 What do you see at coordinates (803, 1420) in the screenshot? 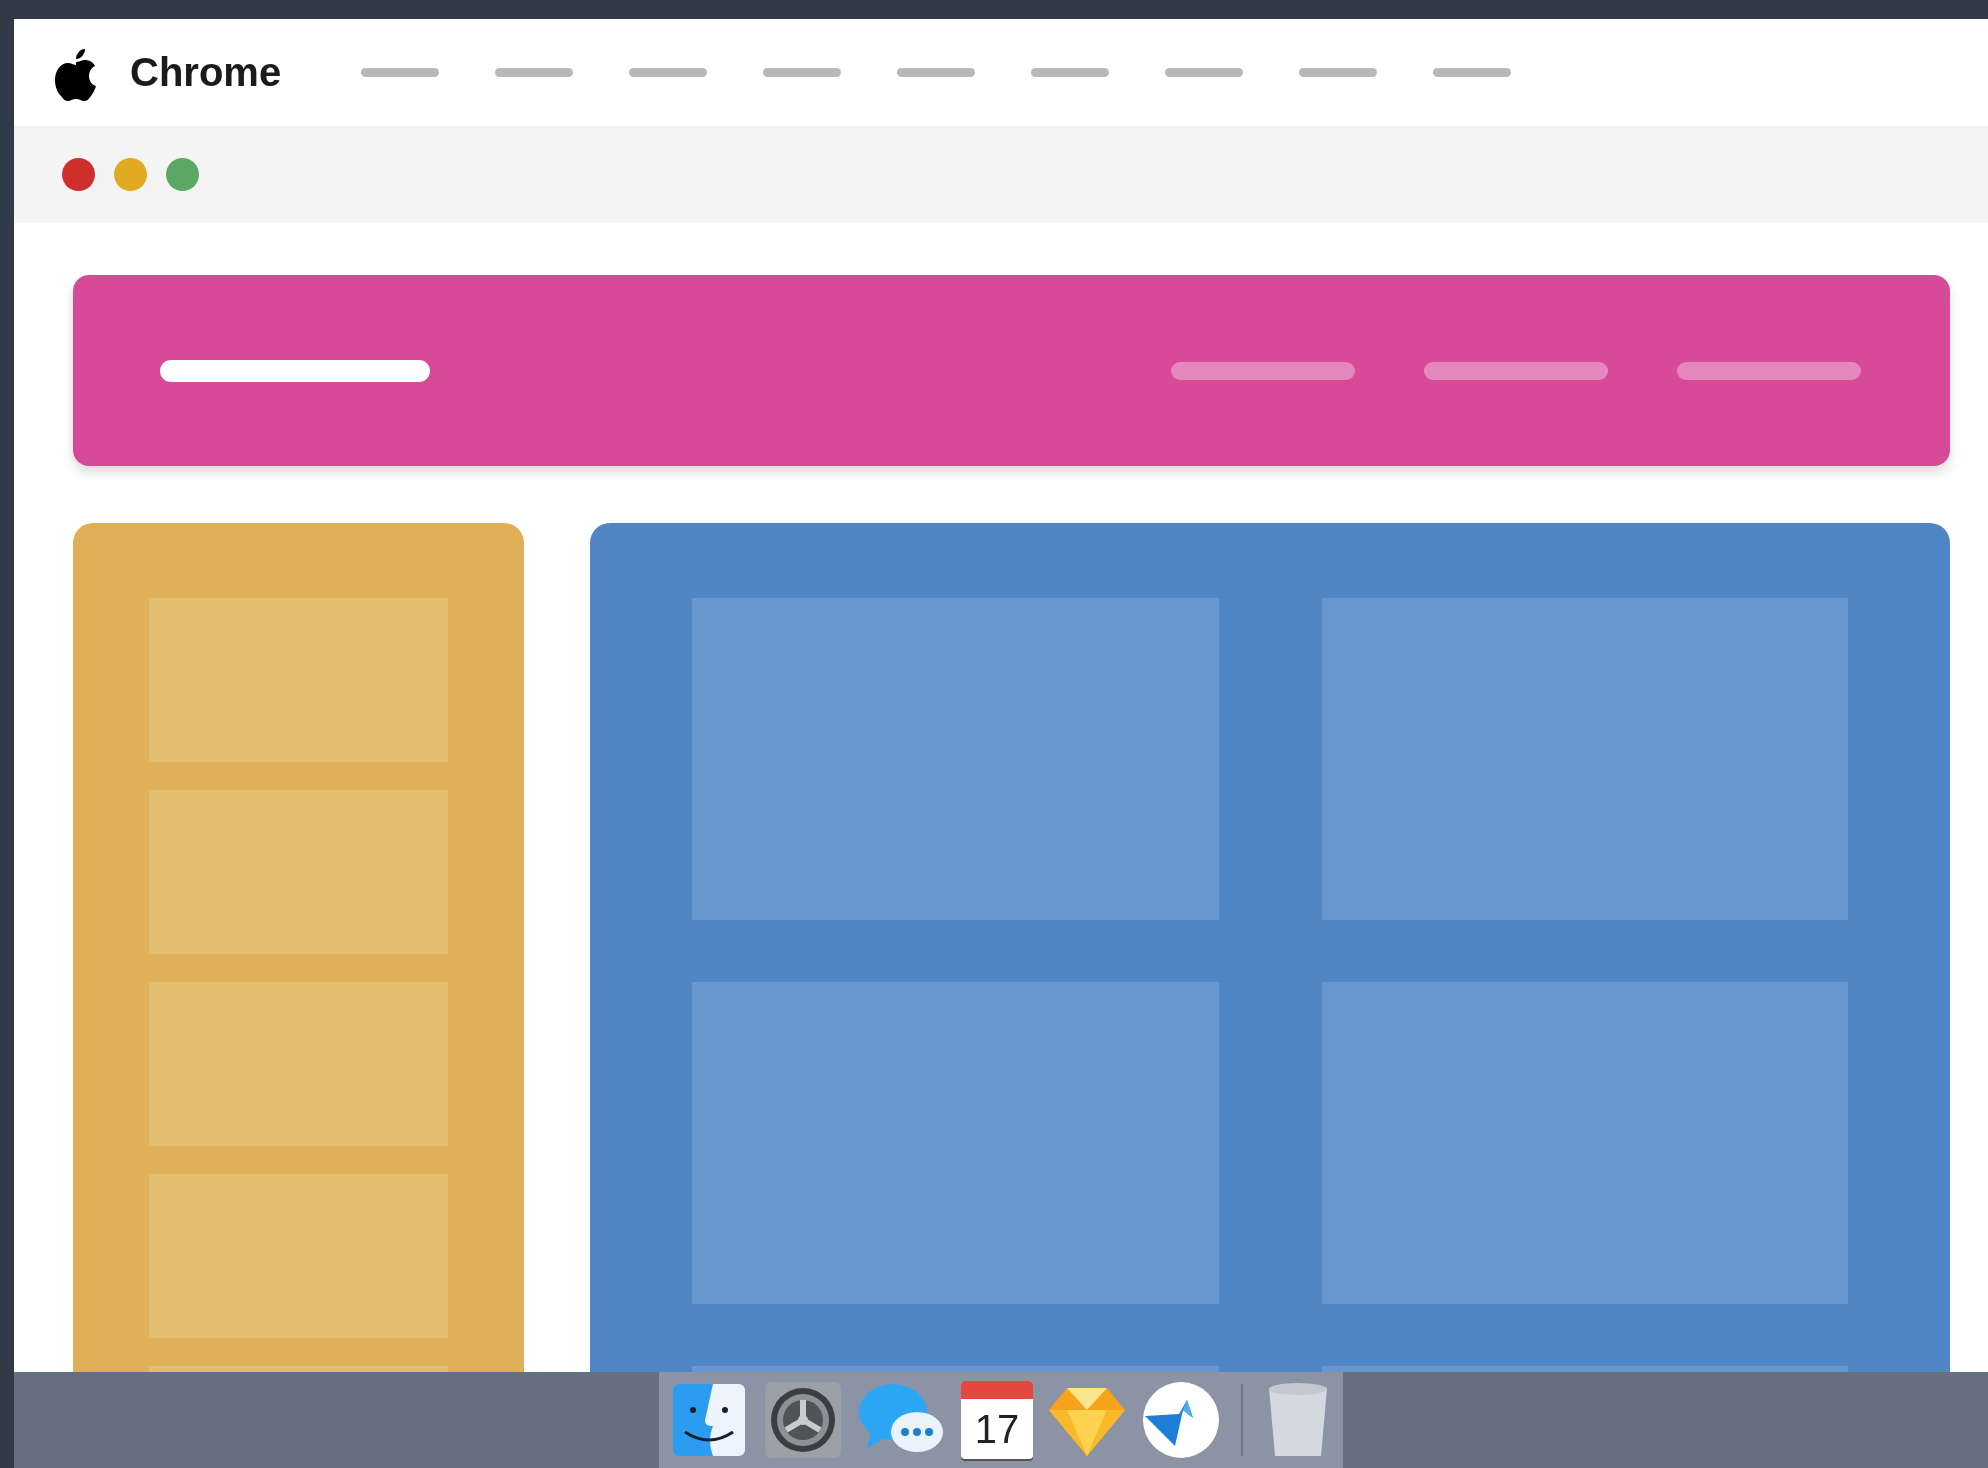
I see `gear-icon` at bounding box center [803, 1420].